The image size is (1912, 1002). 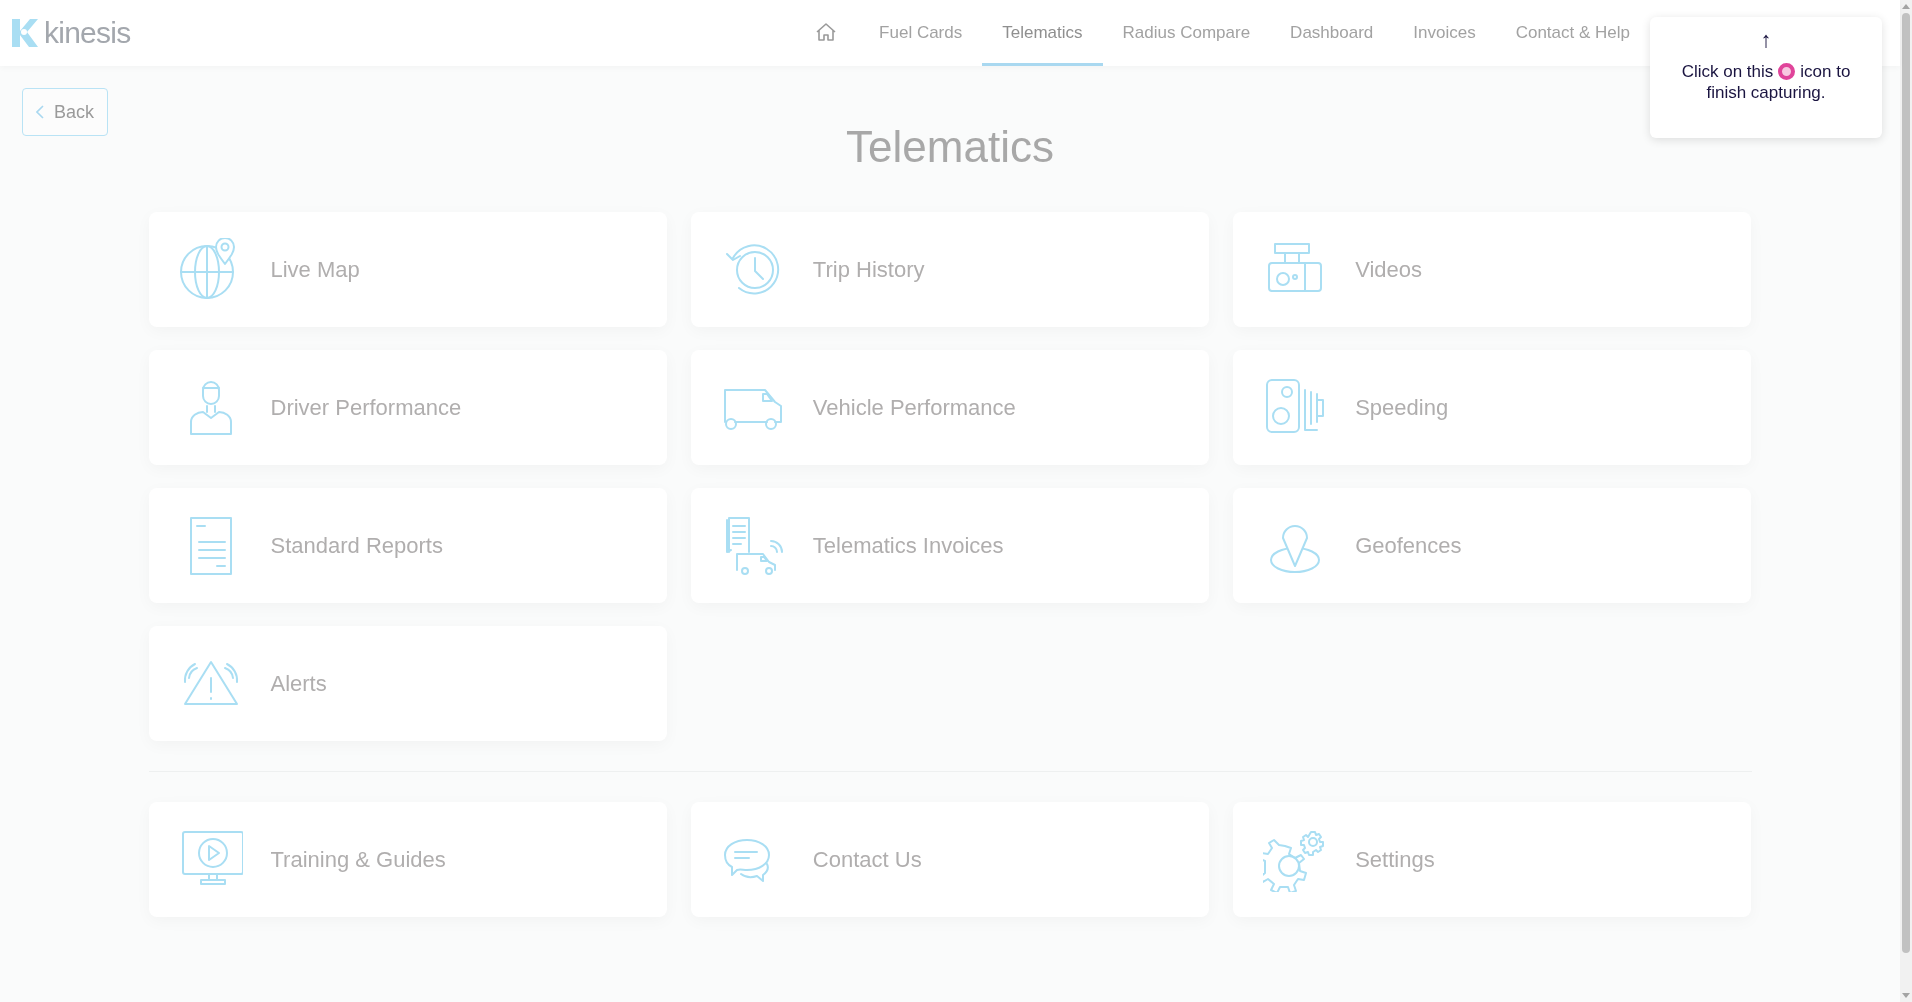 What do you see at coordinates (826, 31) in the screenshot?
I see `home-icon` at bounding box center [826, 31].